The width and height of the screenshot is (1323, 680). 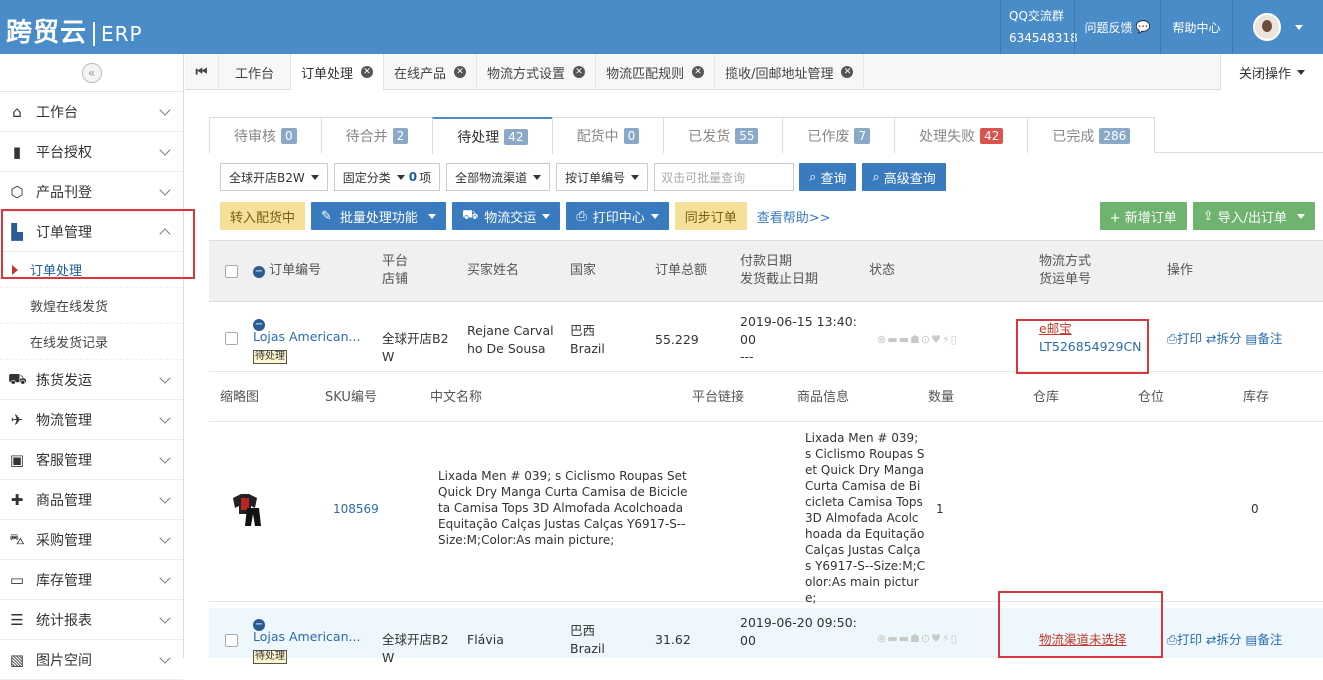 What do you see at coordinates (91, 380) in the screenshot?
I see `sidebar-item-picking: ⛟ 拣货发运` at bounding box center [91, 380].